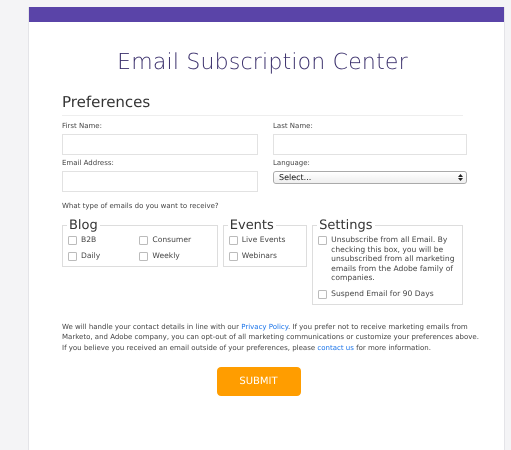 The width and height of the screenshot is (511, 450). I want to click on group-legend: Settings, so click(345, 225).